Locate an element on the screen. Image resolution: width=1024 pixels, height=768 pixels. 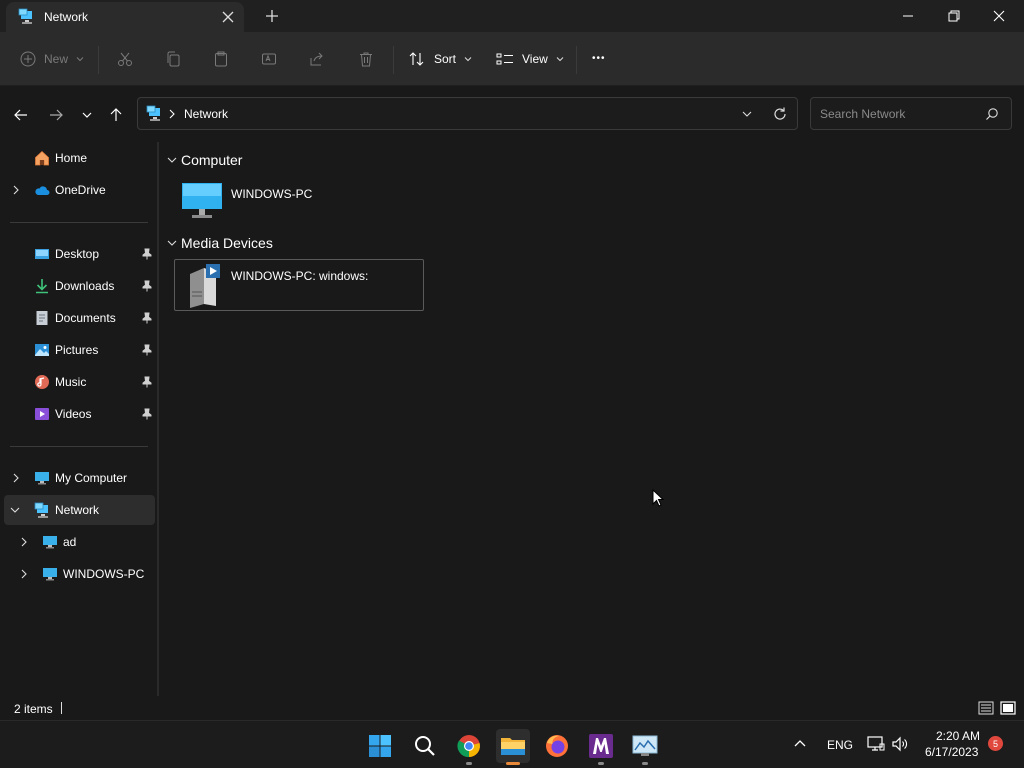
address-bar: Network is located at coordinates (467, 113).